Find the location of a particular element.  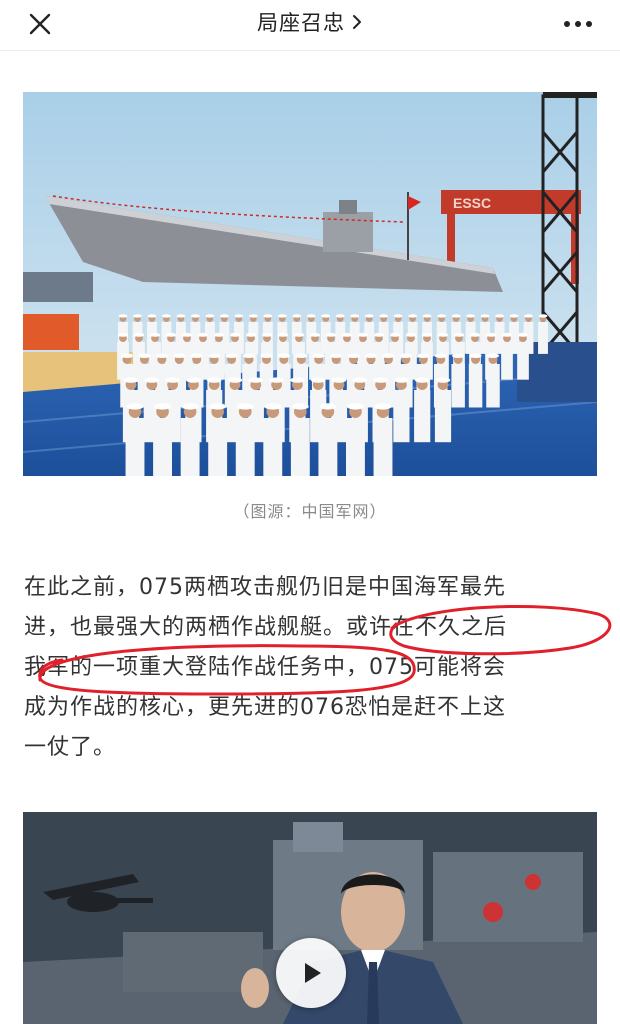

gantry-sign: ESSC is located at coordinates (472, 203).